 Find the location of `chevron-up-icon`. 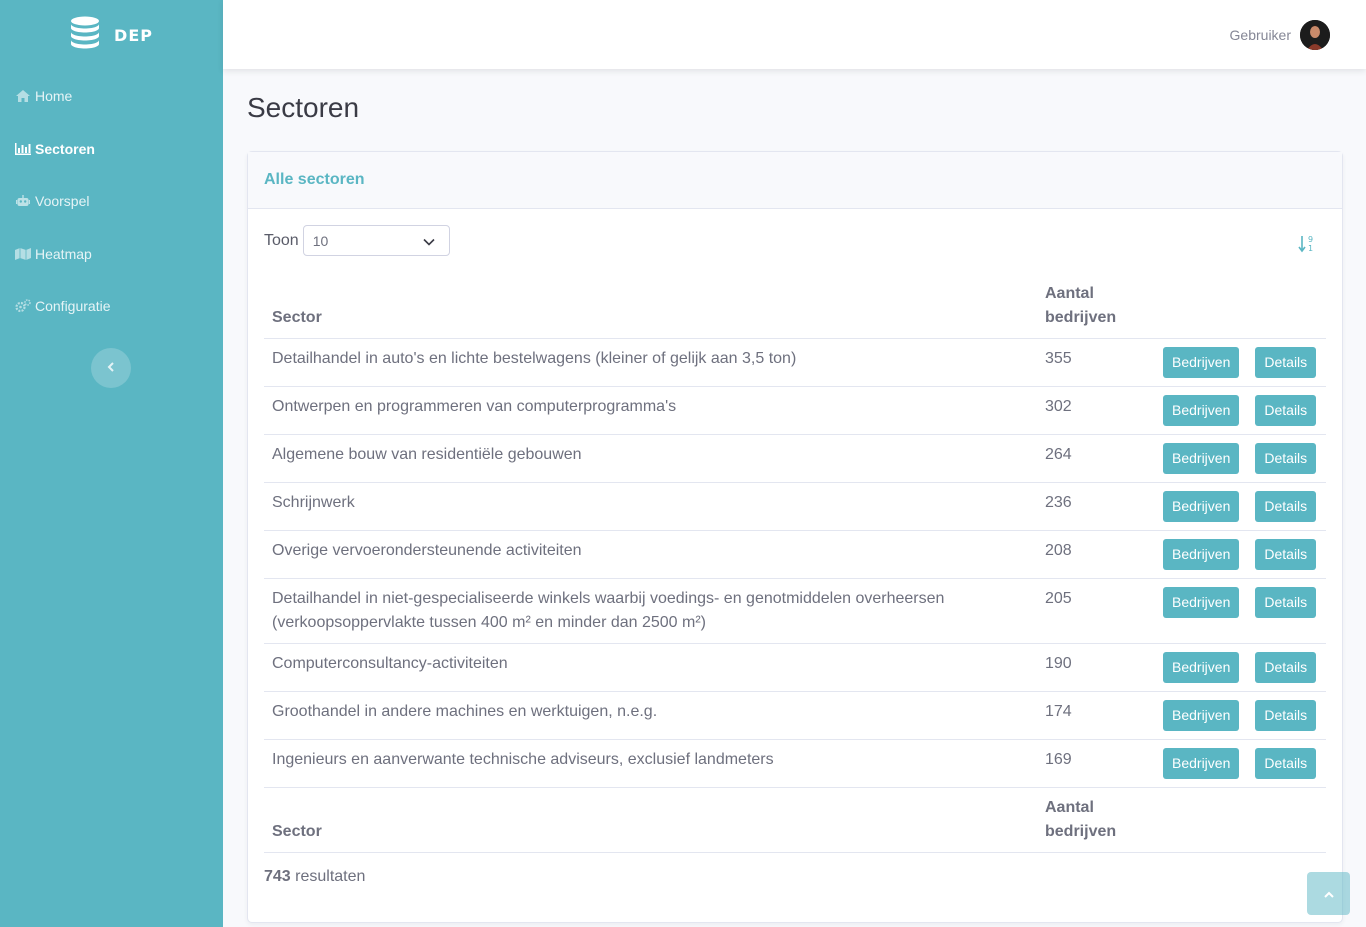

chevron-up-icon is located at coordinates (1328, 894).